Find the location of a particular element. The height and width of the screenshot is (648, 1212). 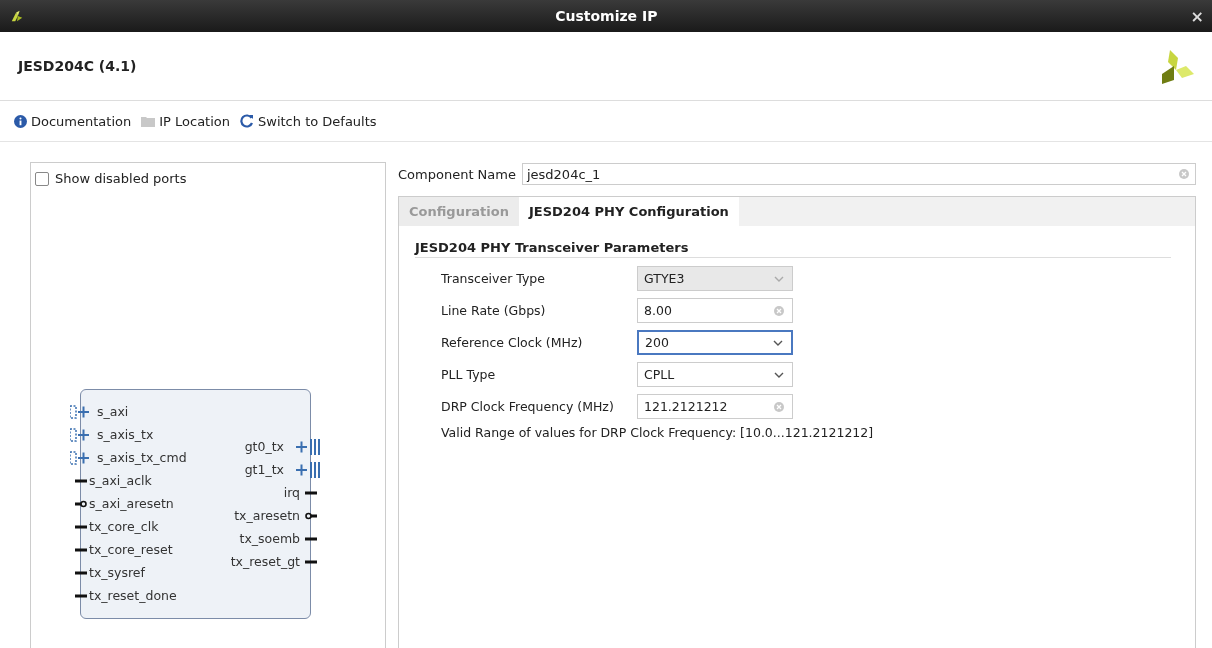

port-label: gt0_tx is located at coordinates (264, 446).